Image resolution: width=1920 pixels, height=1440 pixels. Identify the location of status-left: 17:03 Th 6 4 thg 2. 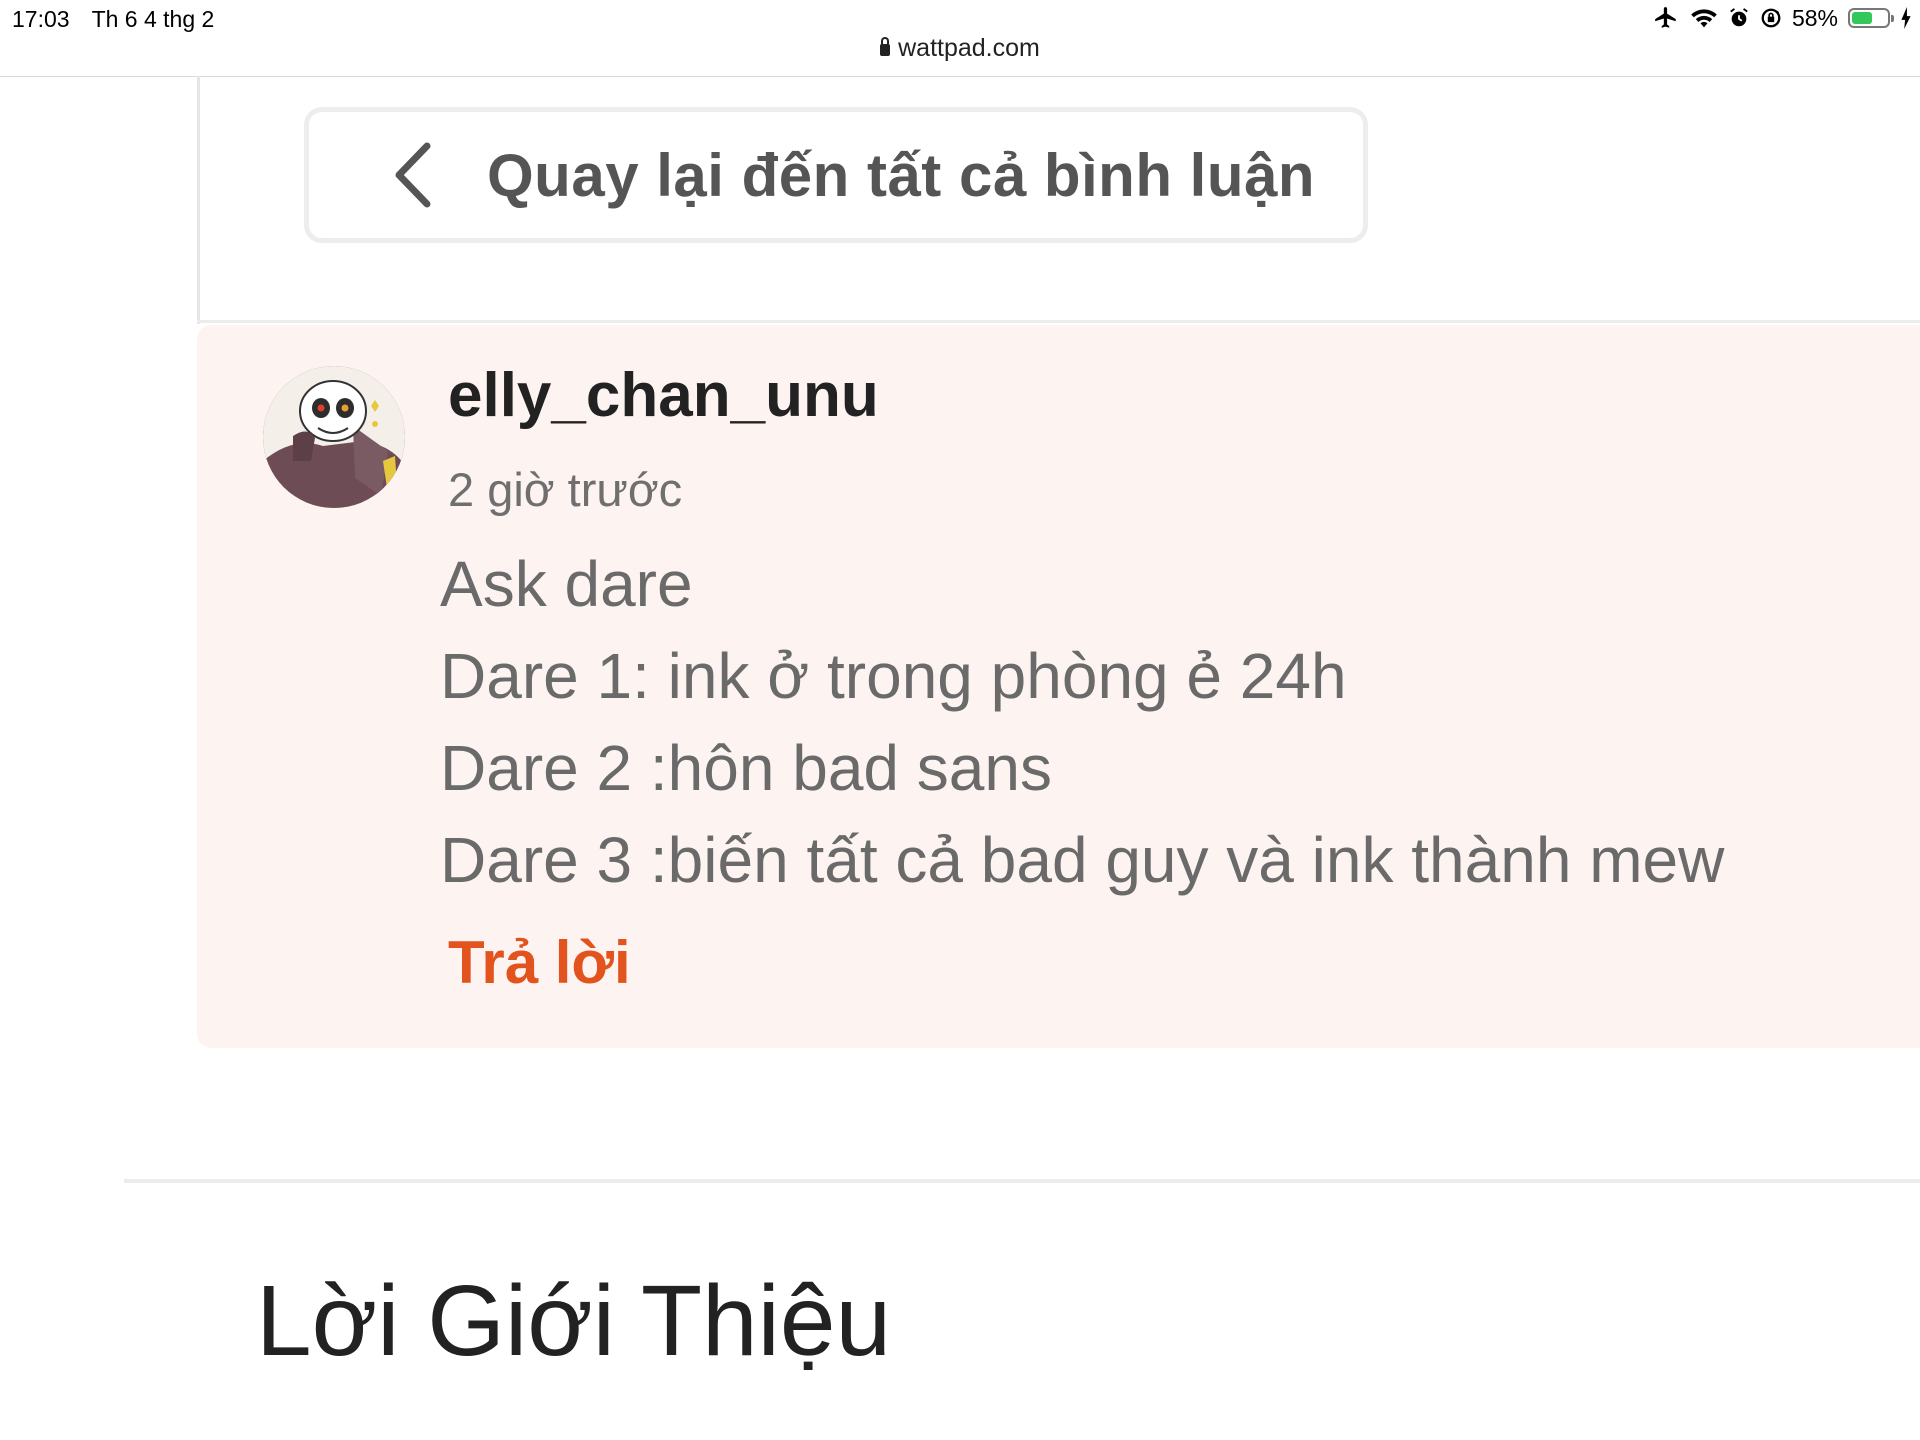
(113, 19).